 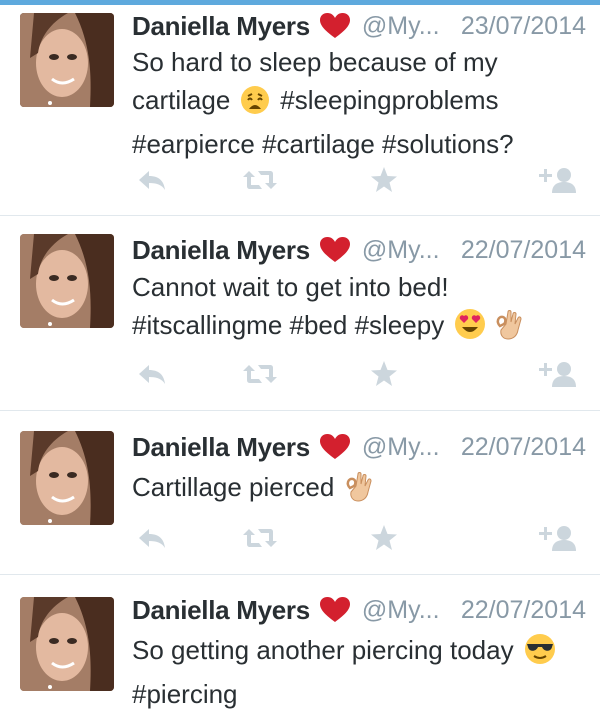 I want to click on sunglasses-emoji-icon, so click(x=540, y=654).